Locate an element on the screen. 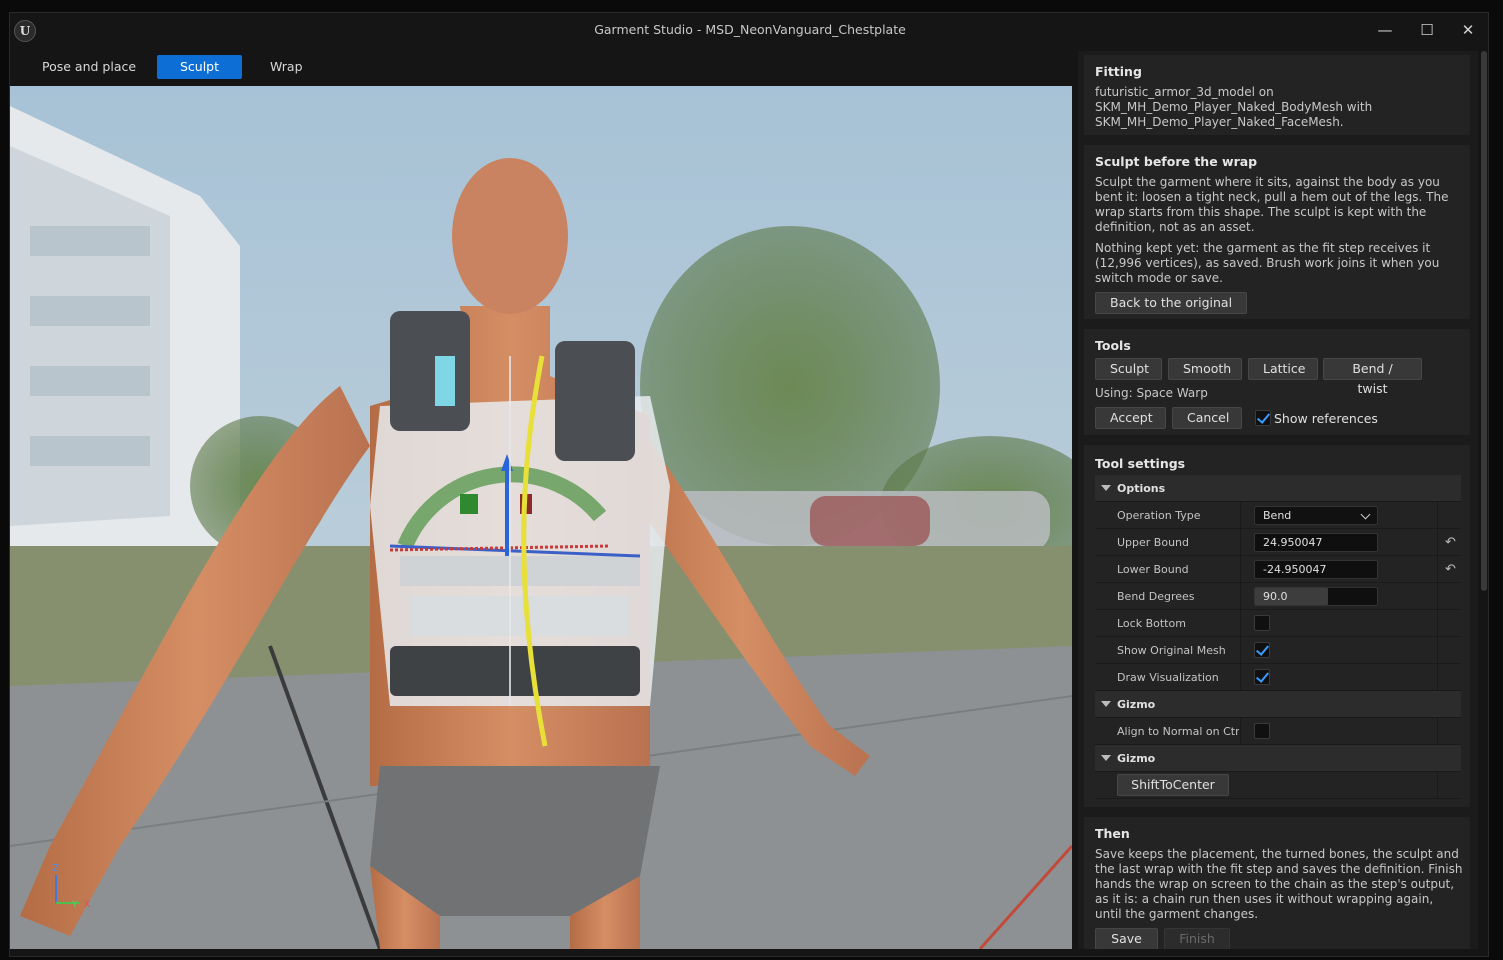 The height and width of the screenshot is (960, 1503). draw-visualization-row: Draw Visualization is located at coordinates (1278, 677).